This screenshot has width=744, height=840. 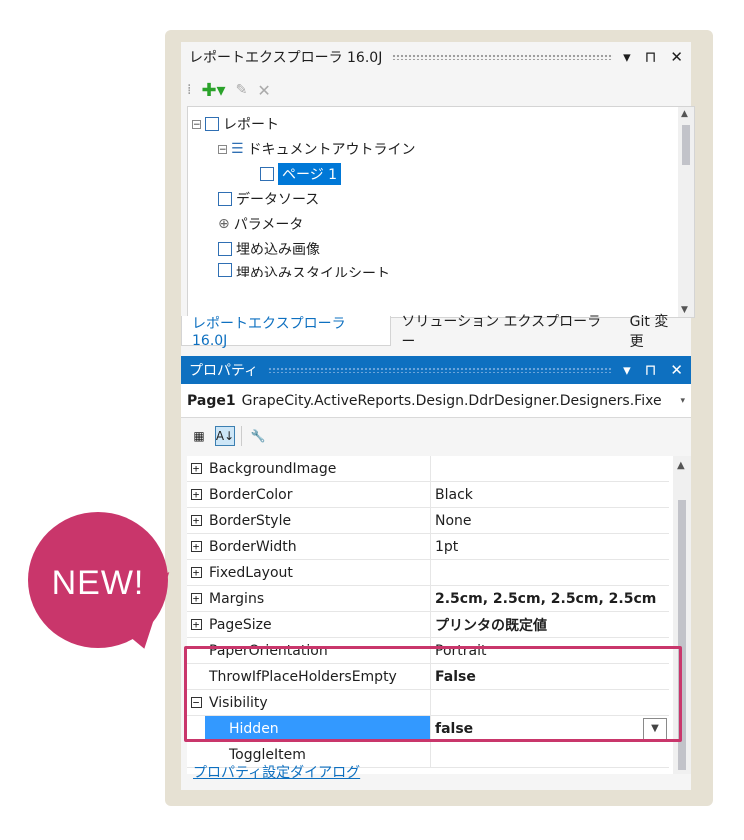 What do you see at coordinates (225, 199) in the screenshot?
I see `datasource-icon` at bounding box center [225, 199].